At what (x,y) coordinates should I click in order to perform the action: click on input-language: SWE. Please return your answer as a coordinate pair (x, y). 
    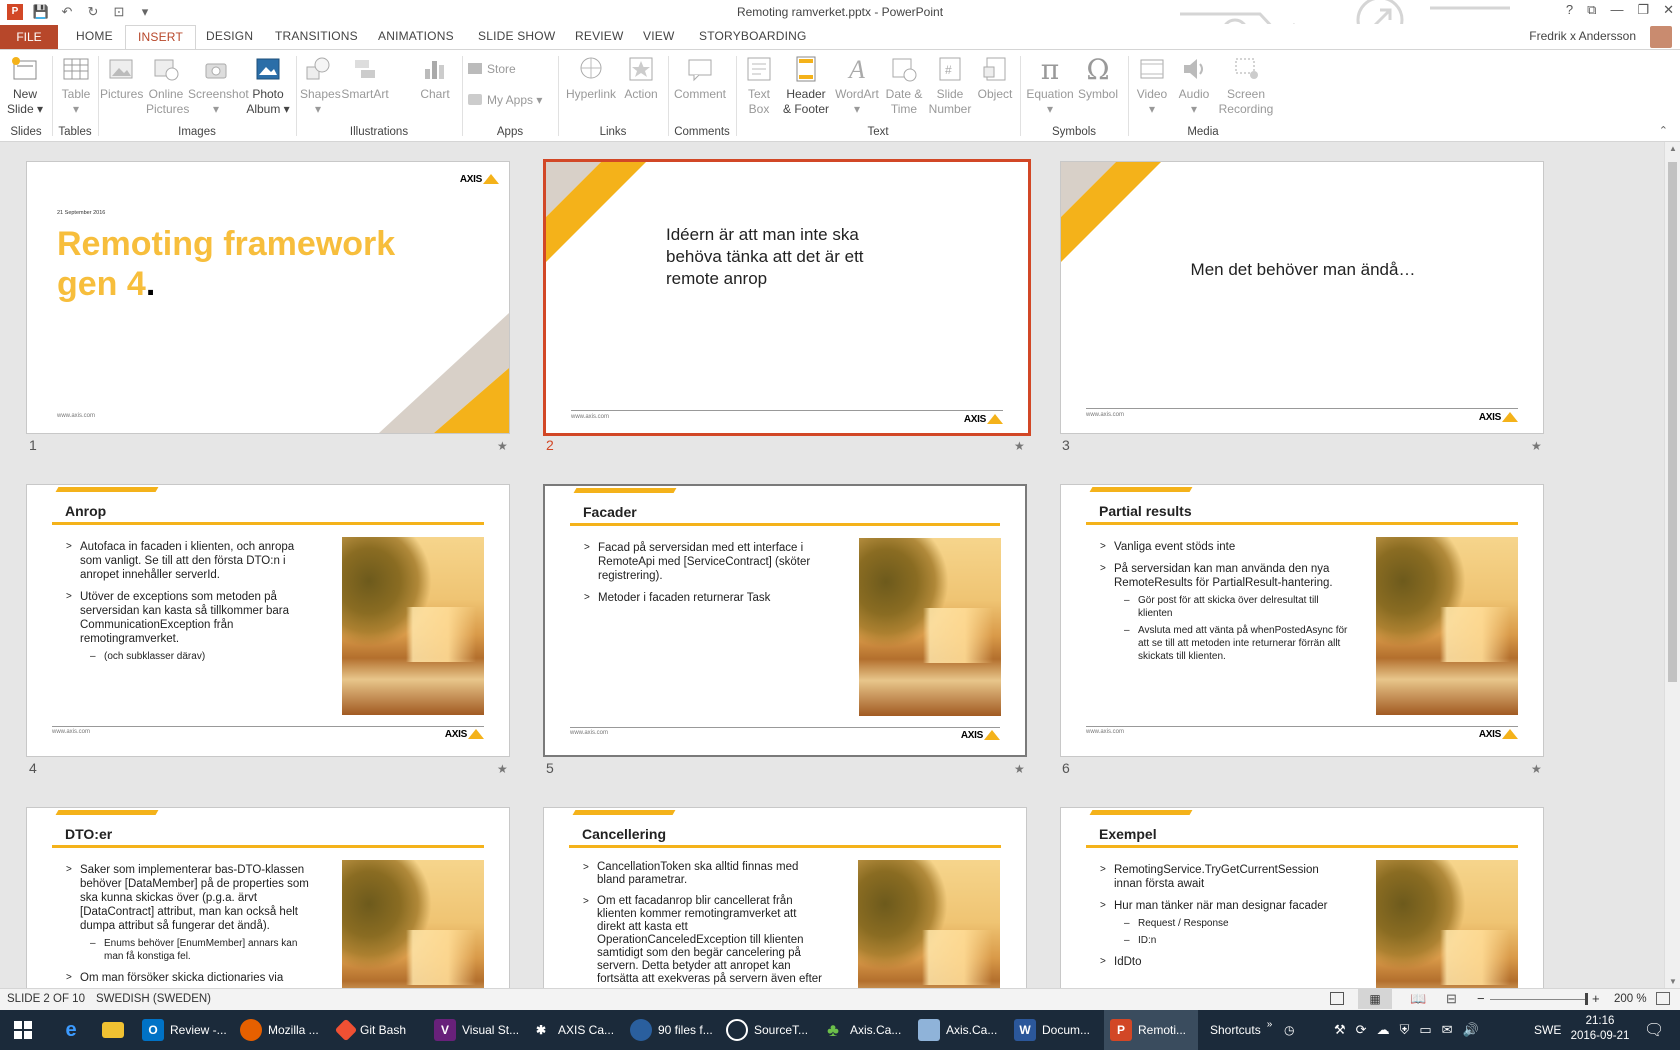
    Looking at the image, I should click on (1547, 1030).